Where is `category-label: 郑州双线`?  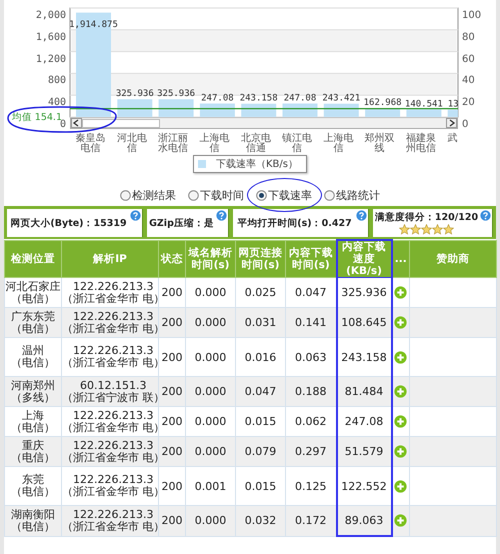
category-label: 郑州双线 is located at coordinates (380, 144).